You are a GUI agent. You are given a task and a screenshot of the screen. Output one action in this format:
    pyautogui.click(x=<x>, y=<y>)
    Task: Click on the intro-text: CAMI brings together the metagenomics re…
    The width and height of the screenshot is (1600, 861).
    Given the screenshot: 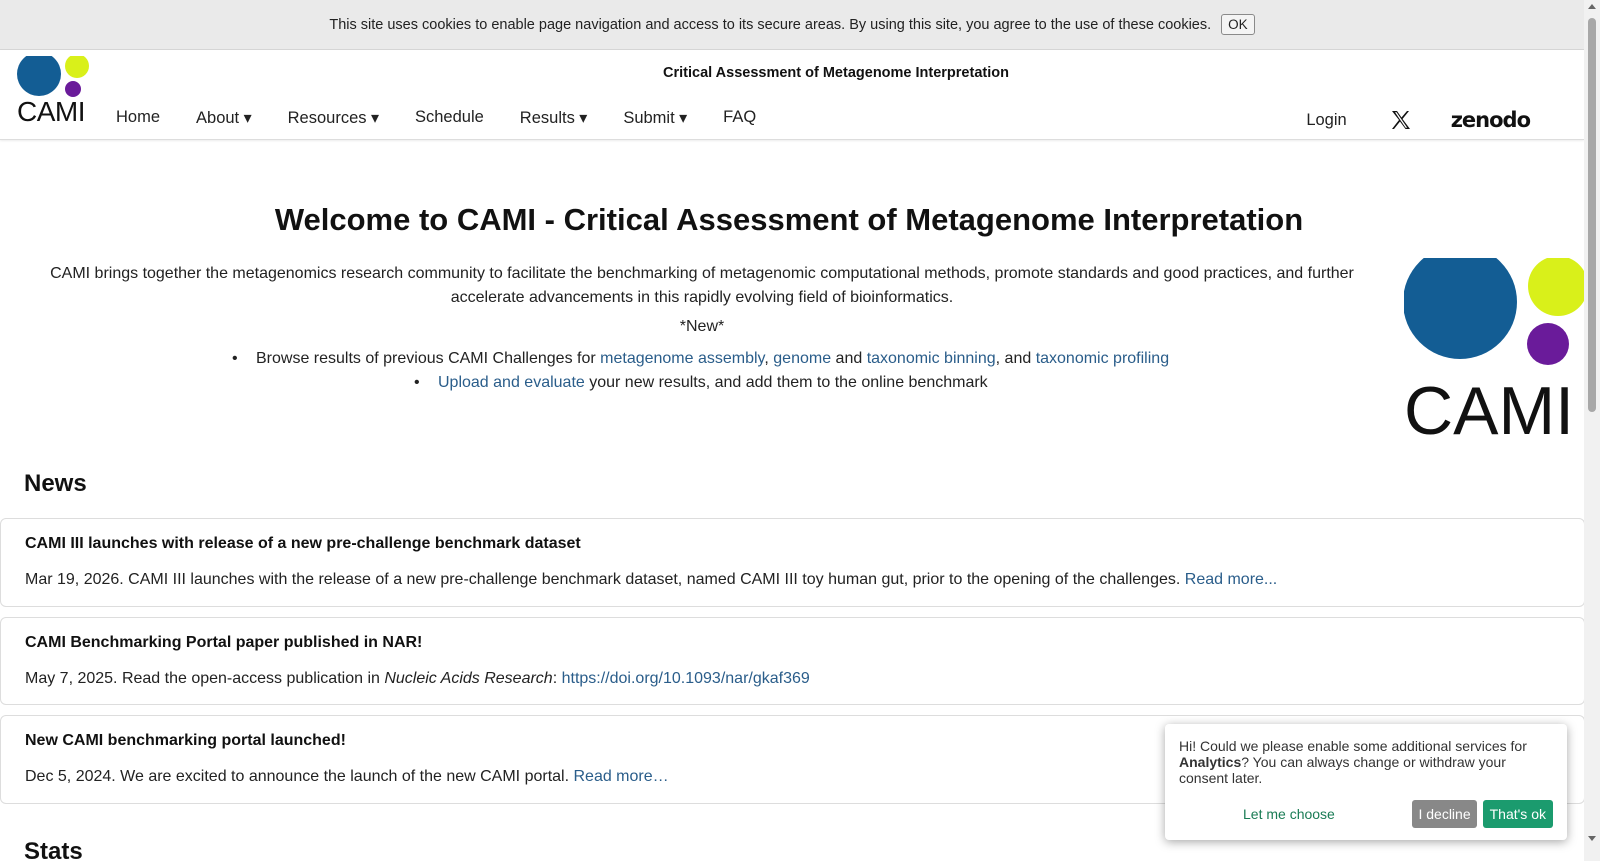 What is the action you would take?
    pyautogui.click(x=702, y=285)
    